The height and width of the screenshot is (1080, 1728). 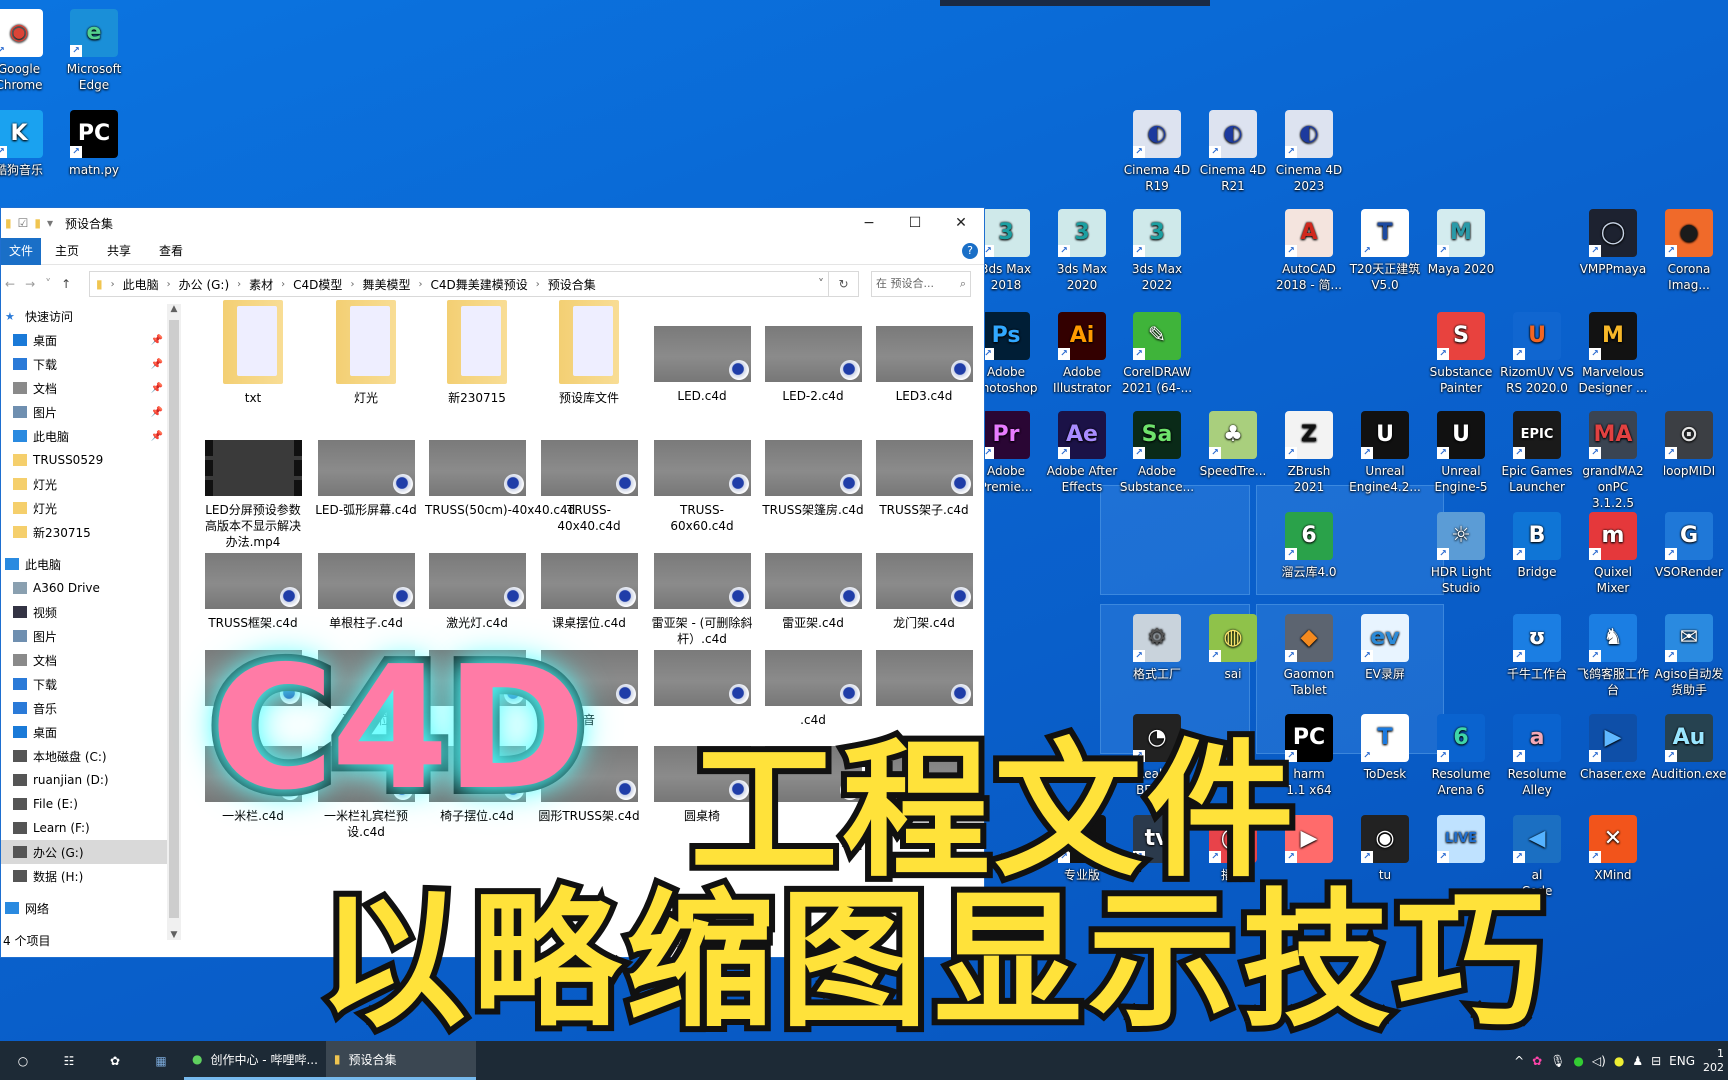 What do you see at coordinates (1385, 748) in the screenshot?
I see `desktop-shortcut-todesk: T ↗ ToDesk` at bounding box center [1385, 748].